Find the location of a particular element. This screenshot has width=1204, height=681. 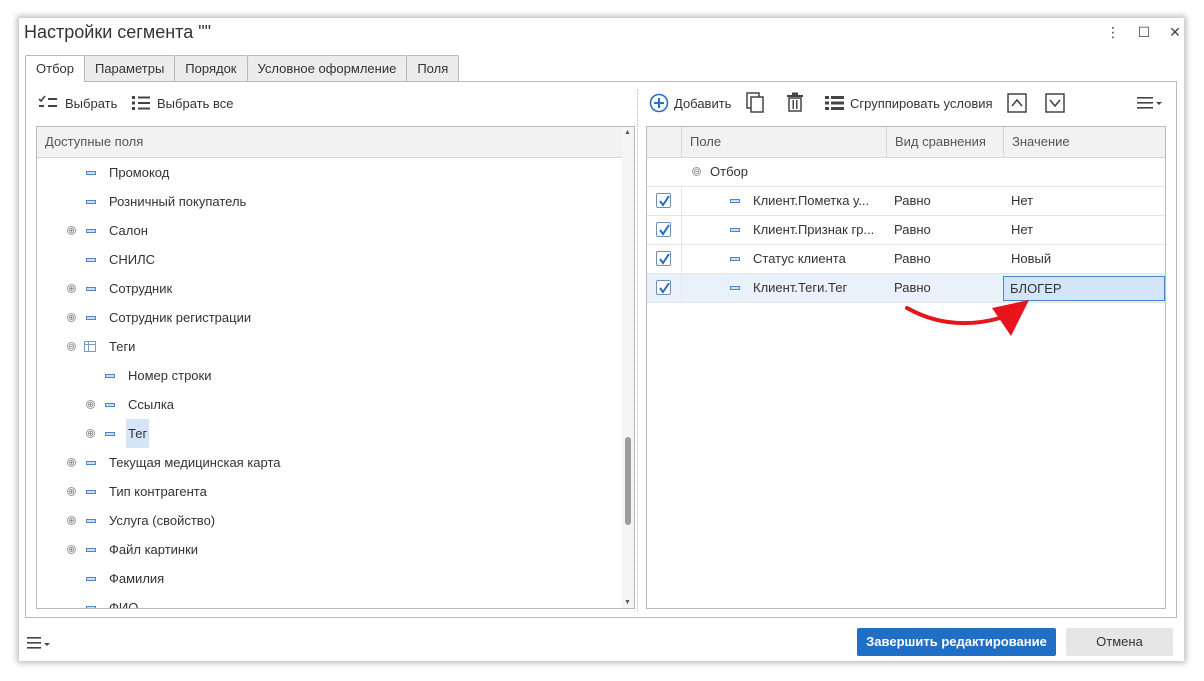

more-icon: ⋮ is located at coordinates (1113, 32).